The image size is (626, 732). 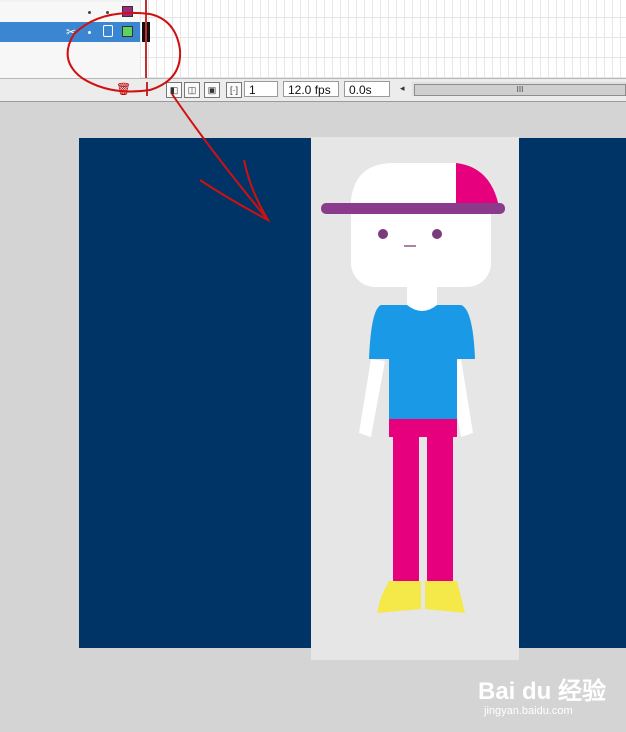 I want to click on left-shoe, so click(x=399, y=597).